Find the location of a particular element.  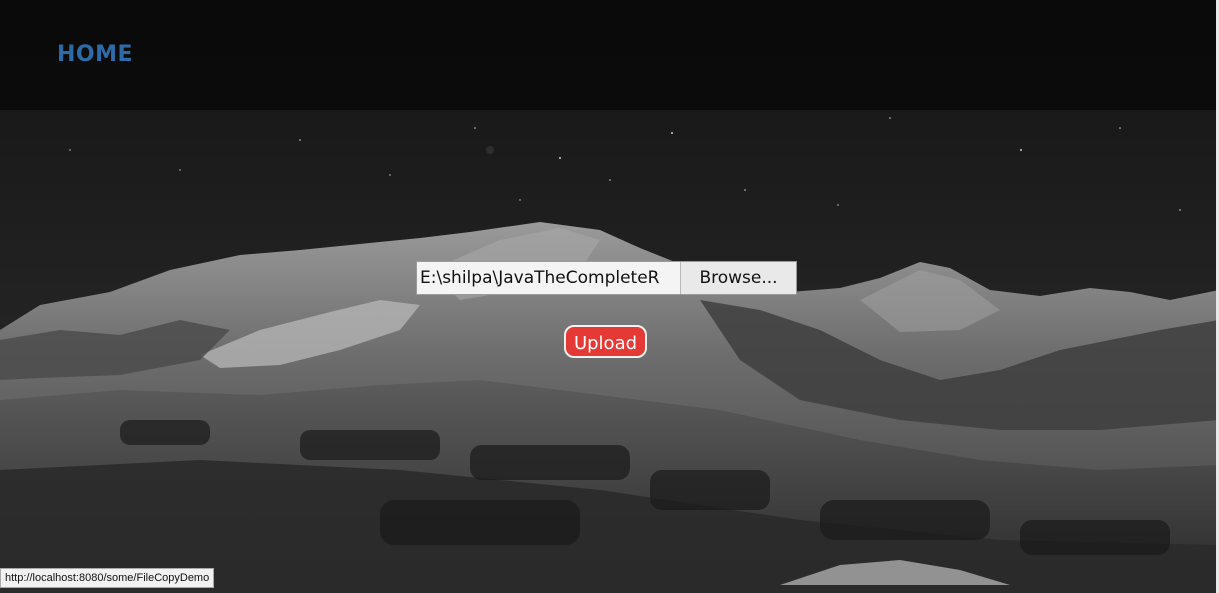

file-path-field: E:\shilpa\JavaTheCompleteR is located at coordinates (549, 278).